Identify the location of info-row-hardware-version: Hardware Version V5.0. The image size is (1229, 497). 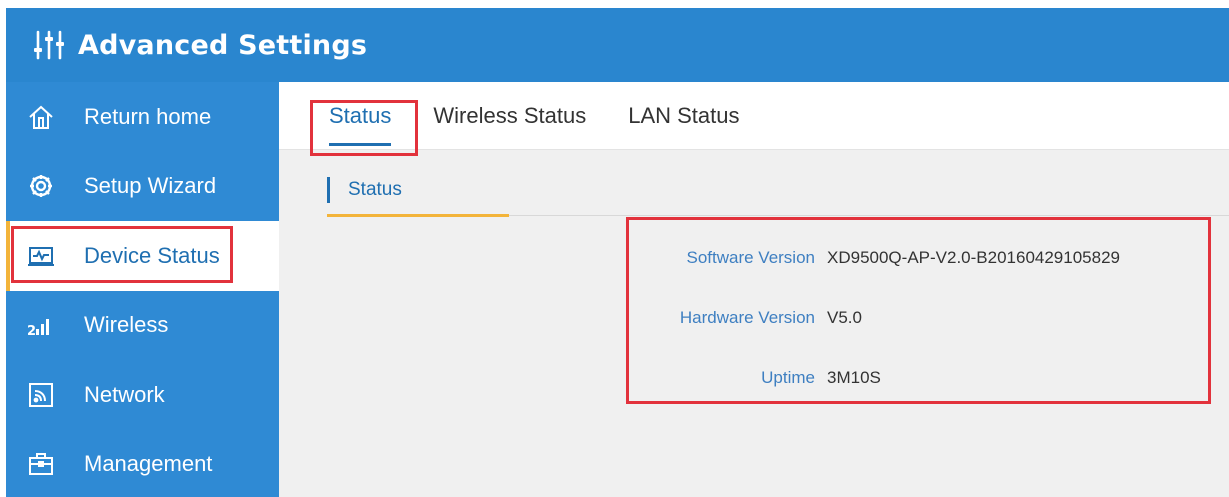
(904, 318).